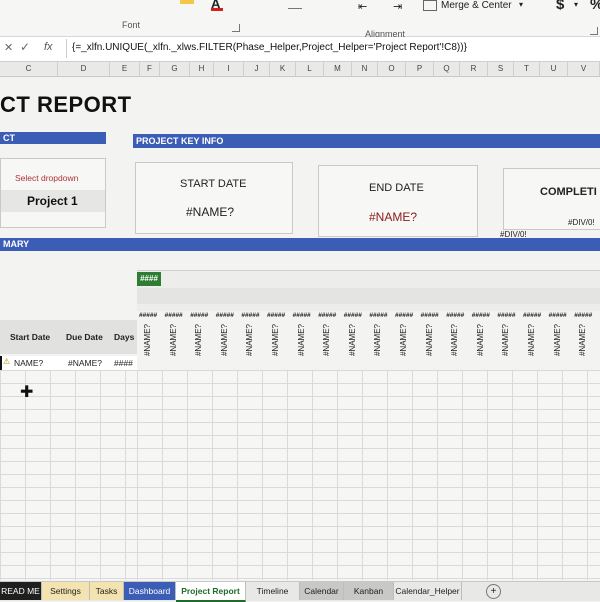  What do you see at coordinates (107, 591) in the screenshot?
I see `sheet-tab-tasks: Tasks` at bounding box center [107, 591].